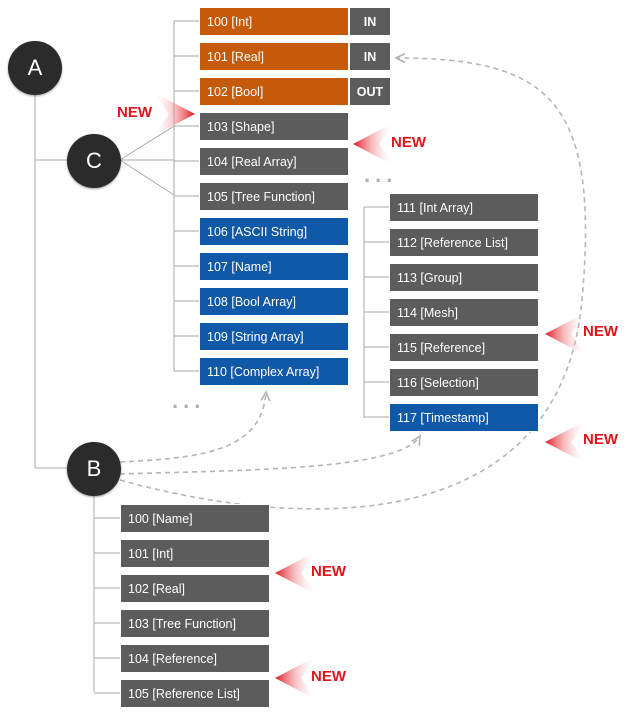 Image resolution: width=629 pixels, height=724 pixels. Describe the element at coordinates (94, 161) in the screenshot. I see `node-c: C` at that location.